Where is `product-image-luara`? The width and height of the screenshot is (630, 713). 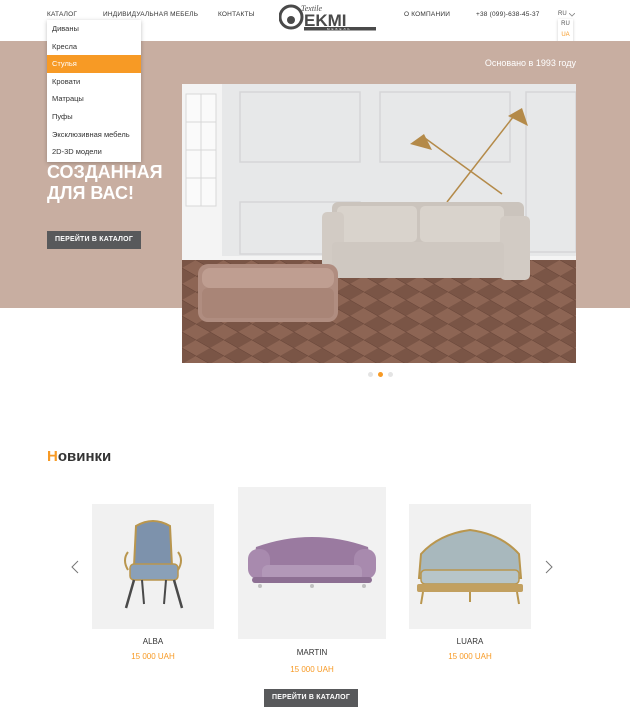
product-image-luara is located at coordinates (470, 566).